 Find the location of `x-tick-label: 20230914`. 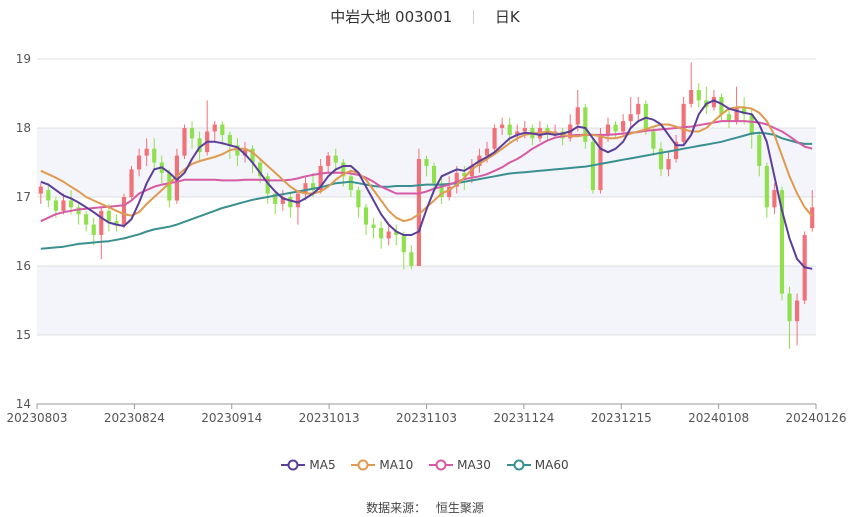

x-tick-label: 20230914 is located at coordinates (231, 418).